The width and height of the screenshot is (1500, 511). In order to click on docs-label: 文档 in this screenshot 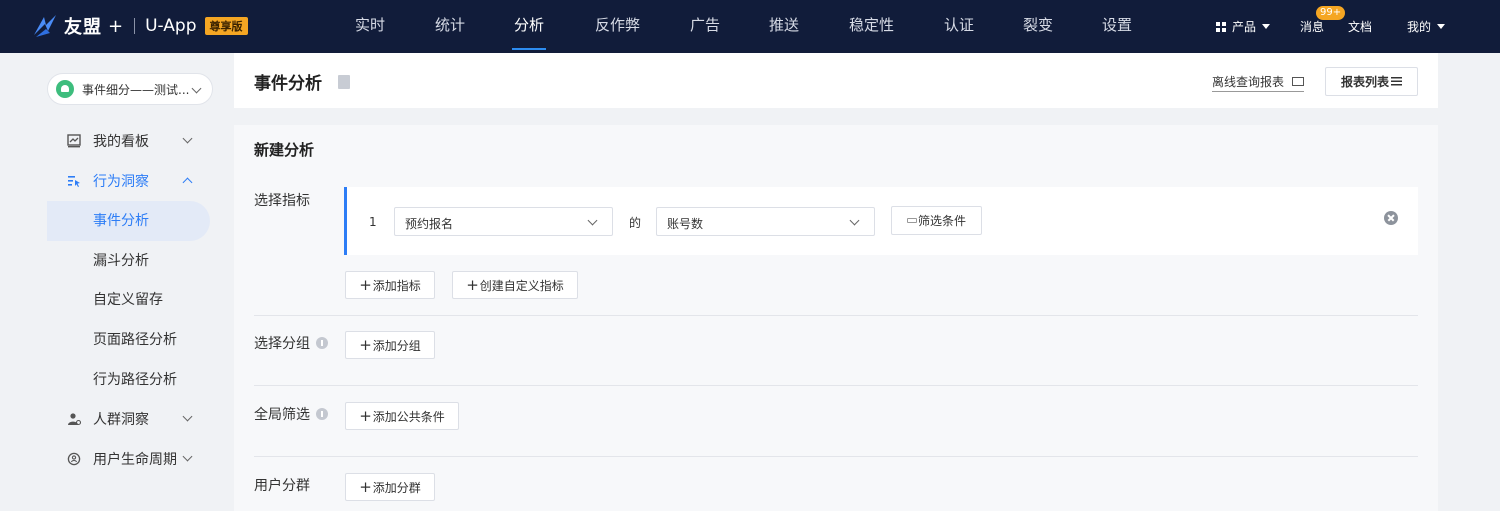, I will do `click(1360, 27)`.